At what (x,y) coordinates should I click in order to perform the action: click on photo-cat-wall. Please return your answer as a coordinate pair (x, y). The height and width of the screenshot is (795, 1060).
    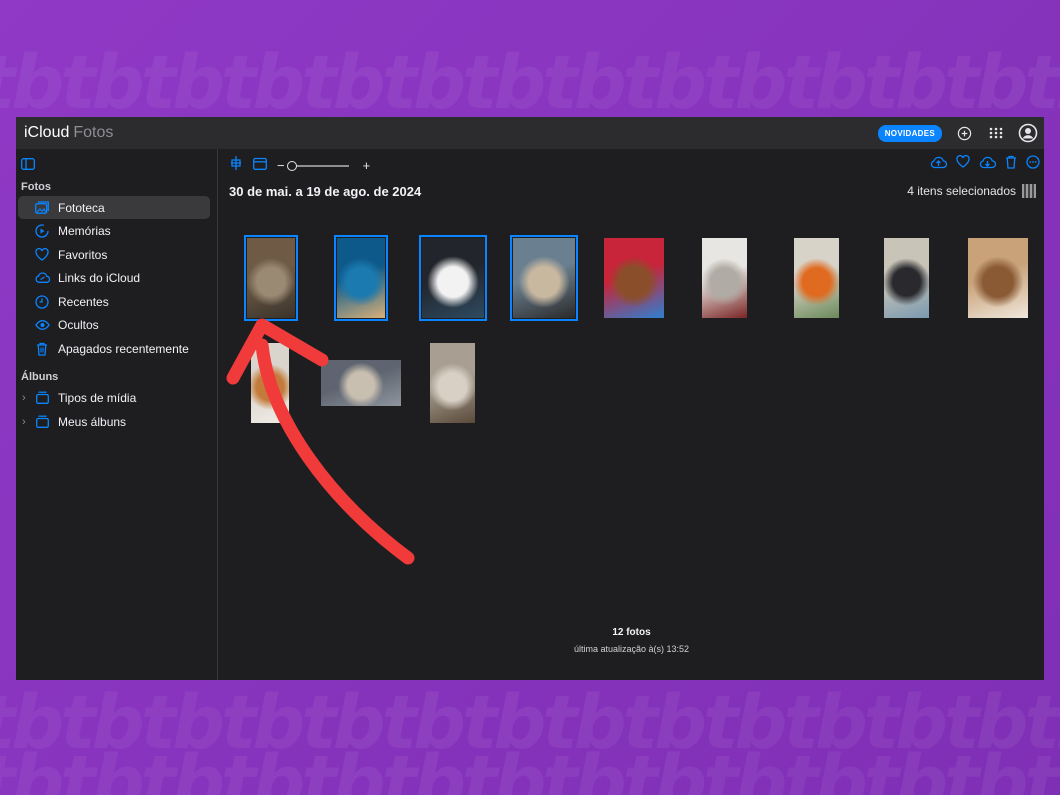
    Looking at the image, I should click on (270, 383).